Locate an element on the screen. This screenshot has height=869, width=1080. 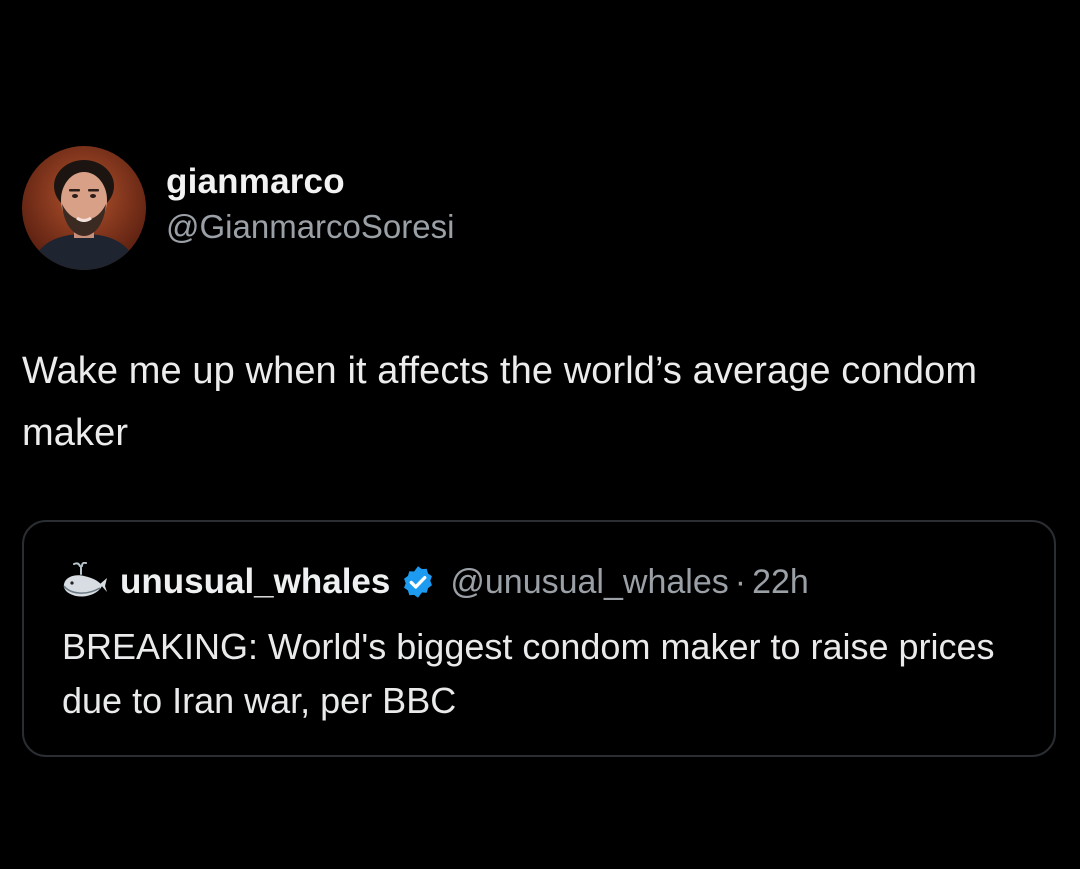
quote-author-handle: @unusual_whales is located at coordinates (589, 582).